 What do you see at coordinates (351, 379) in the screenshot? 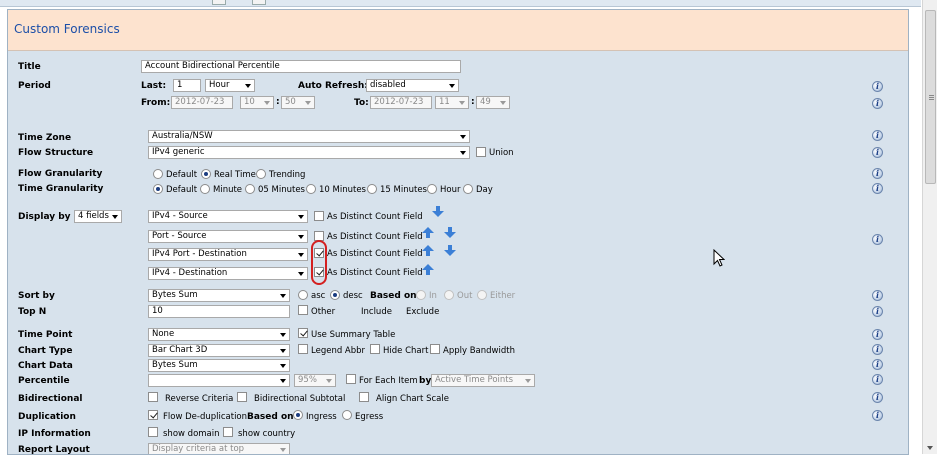
I see `for-each-item-checkbox` at bounding box center [351, 379].